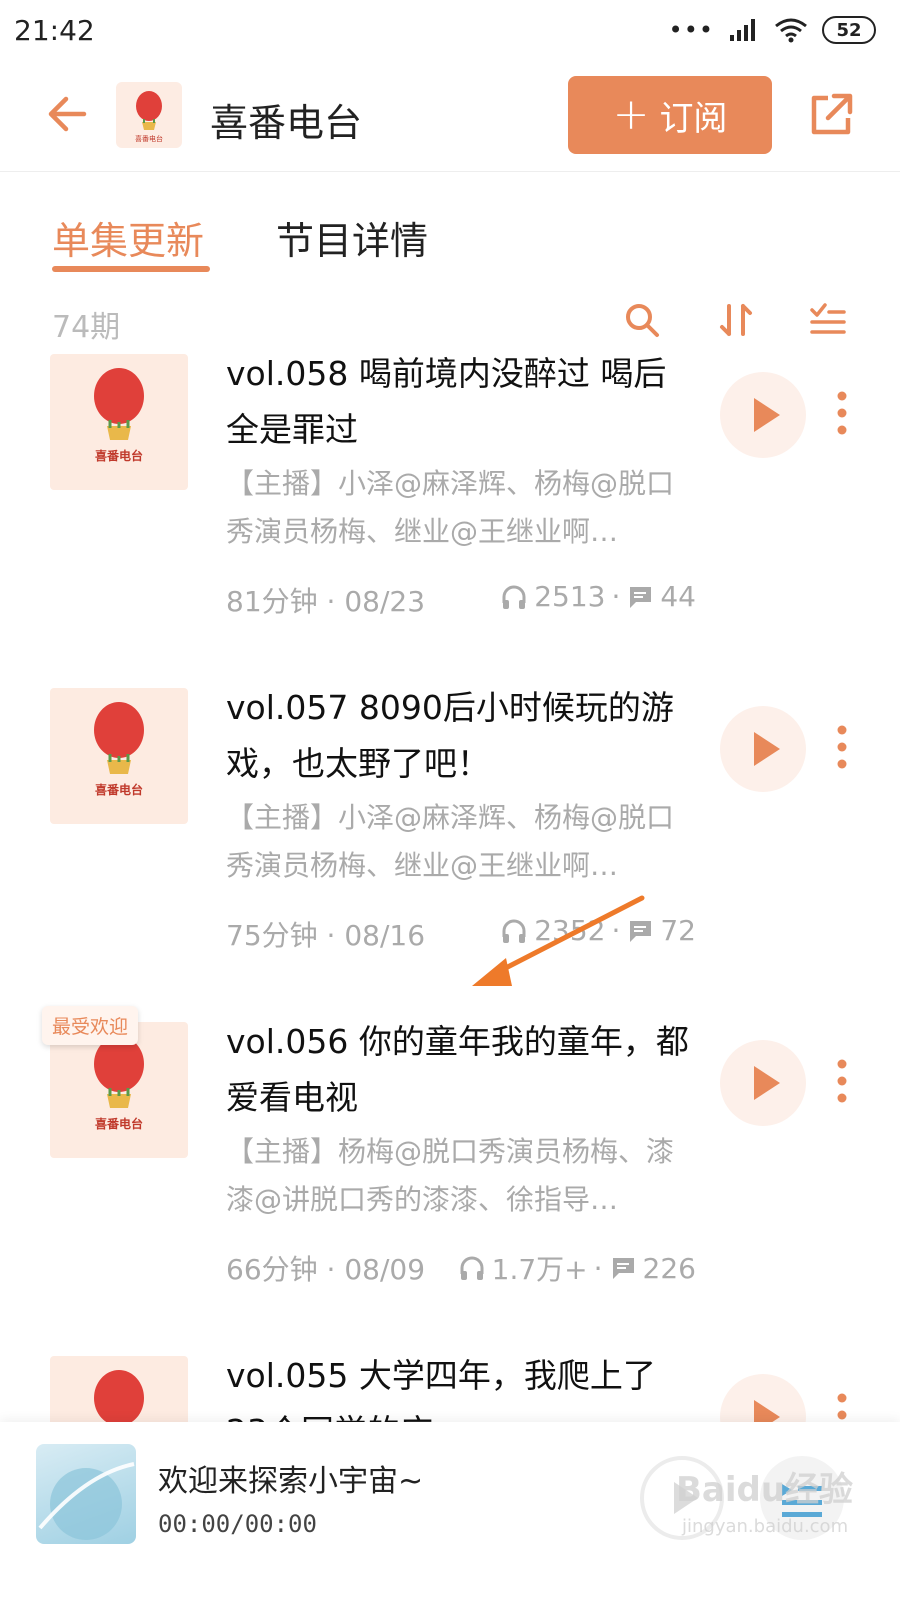 This screenshot has height=1600, width=900. I want to click on episode-meta: 66分钟 · 08/09 1.7万+ · 226, so click(461, 1268).